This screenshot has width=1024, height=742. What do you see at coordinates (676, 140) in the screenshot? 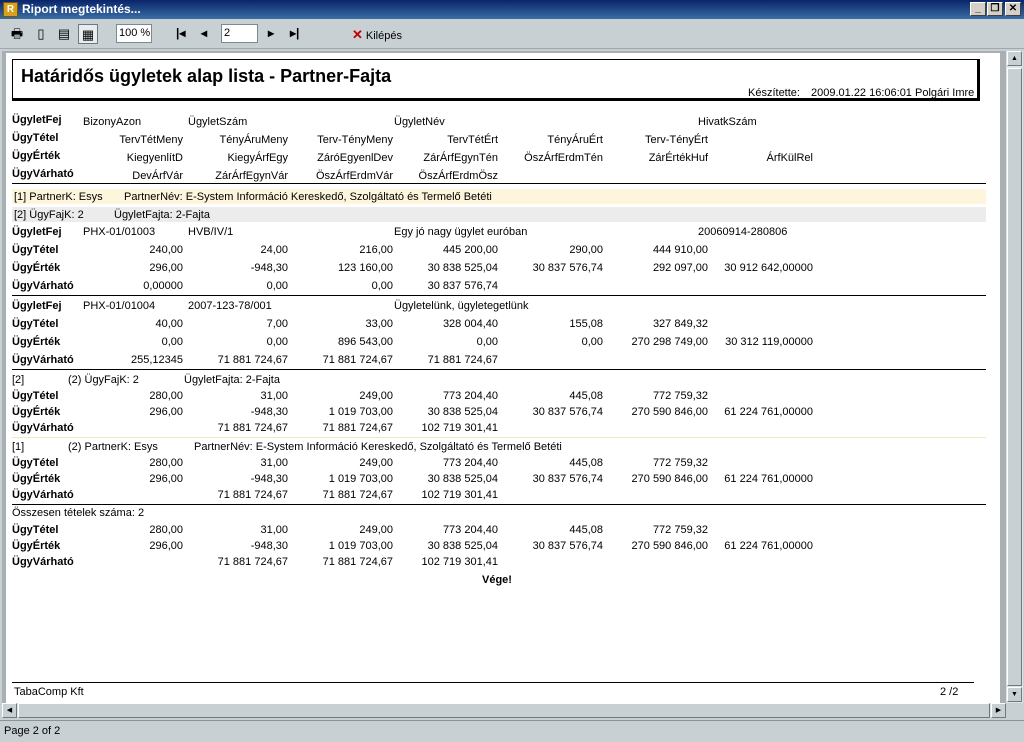
I see `col-header: Terv-TényÉrt` at bounding box center [676, 140].